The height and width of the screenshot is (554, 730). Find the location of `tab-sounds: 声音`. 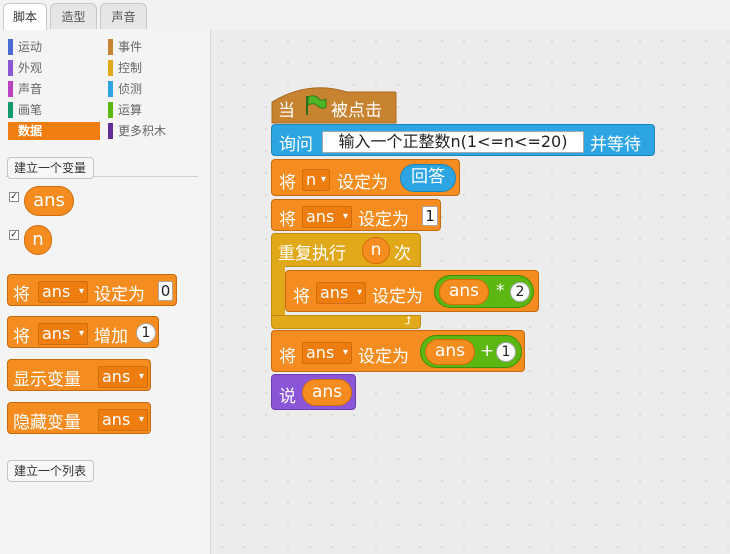

tab-sounds: 声音 is located at coordinates (123, 16).